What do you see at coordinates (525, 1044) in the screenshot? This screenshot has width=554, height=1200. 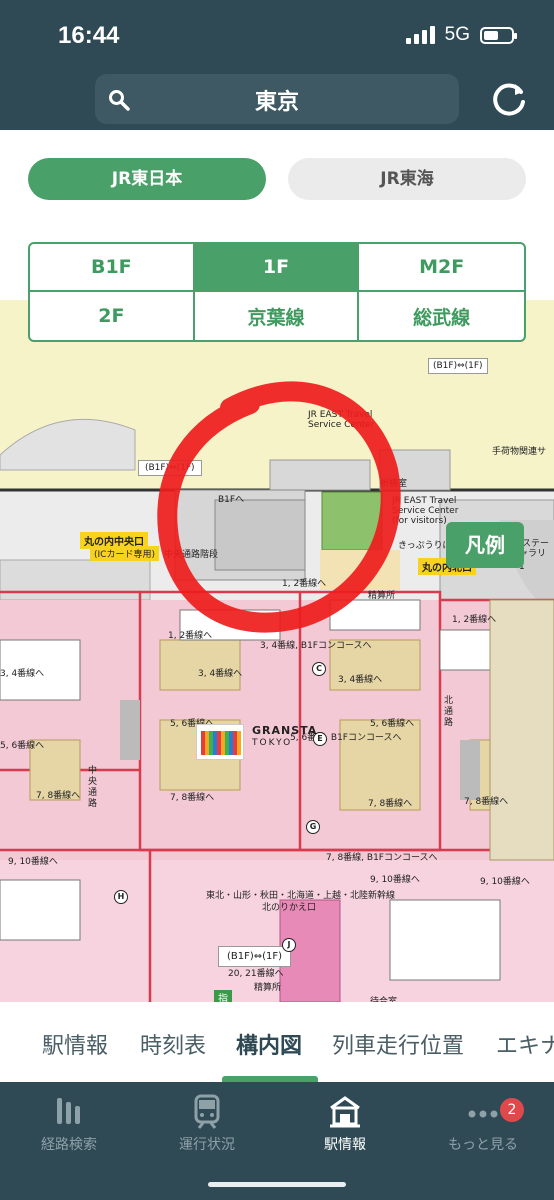 I see `subtab-ekinaka: エキナ` at bounding box center [525, 1044].